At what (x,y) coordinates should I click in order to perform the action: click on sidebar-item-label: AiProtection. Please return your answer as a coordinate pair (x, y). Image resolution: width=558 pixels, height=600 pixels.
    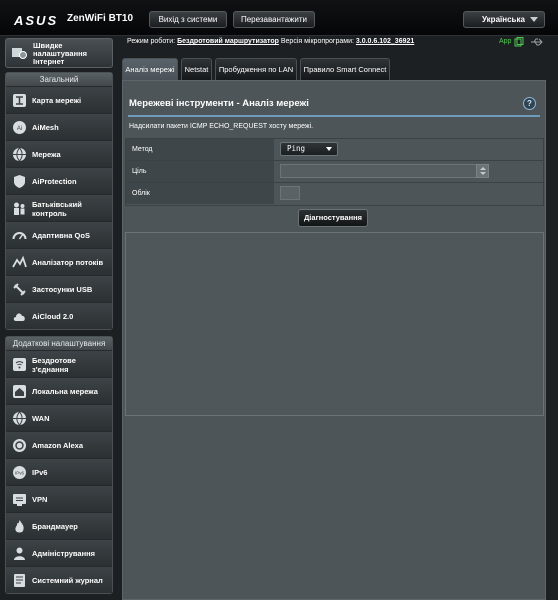
    Looking at the image, I should click on (54, 181).